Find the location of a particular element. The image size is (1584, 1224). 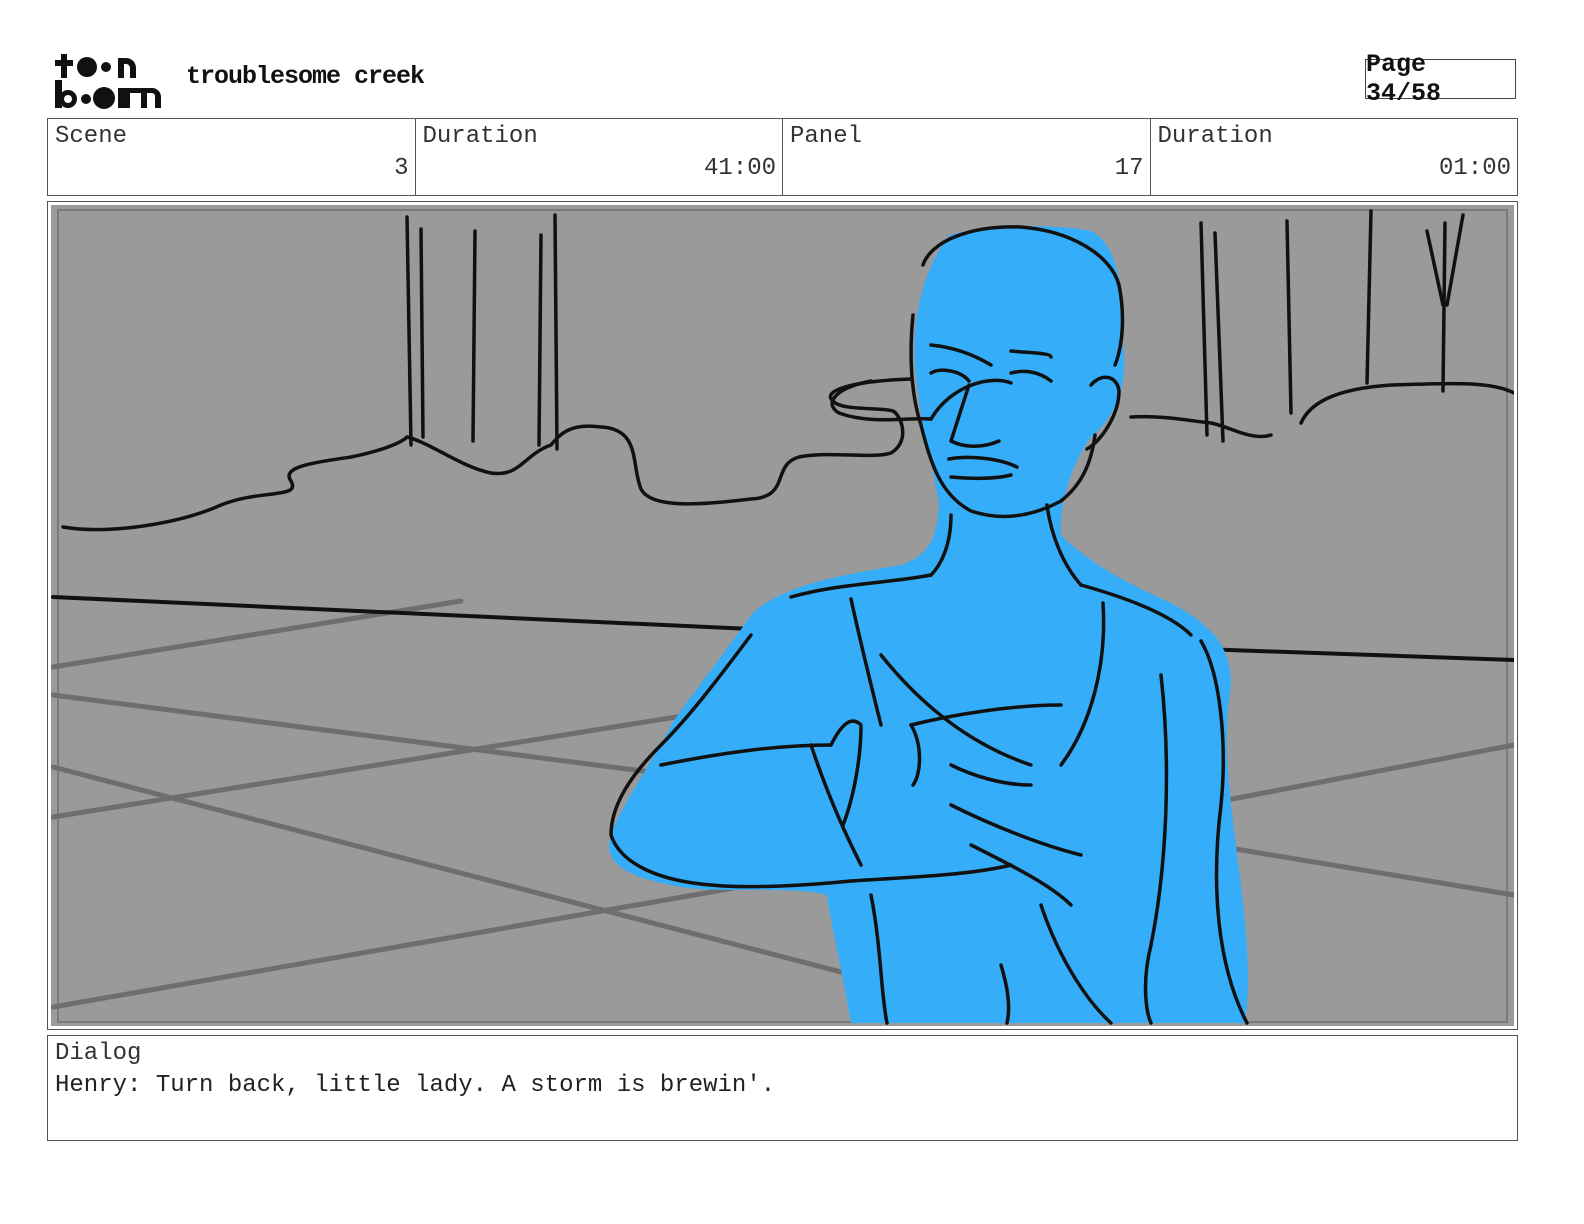

panel-duration-cell: Duration 01:00 is located at coordinates (1334, 157).